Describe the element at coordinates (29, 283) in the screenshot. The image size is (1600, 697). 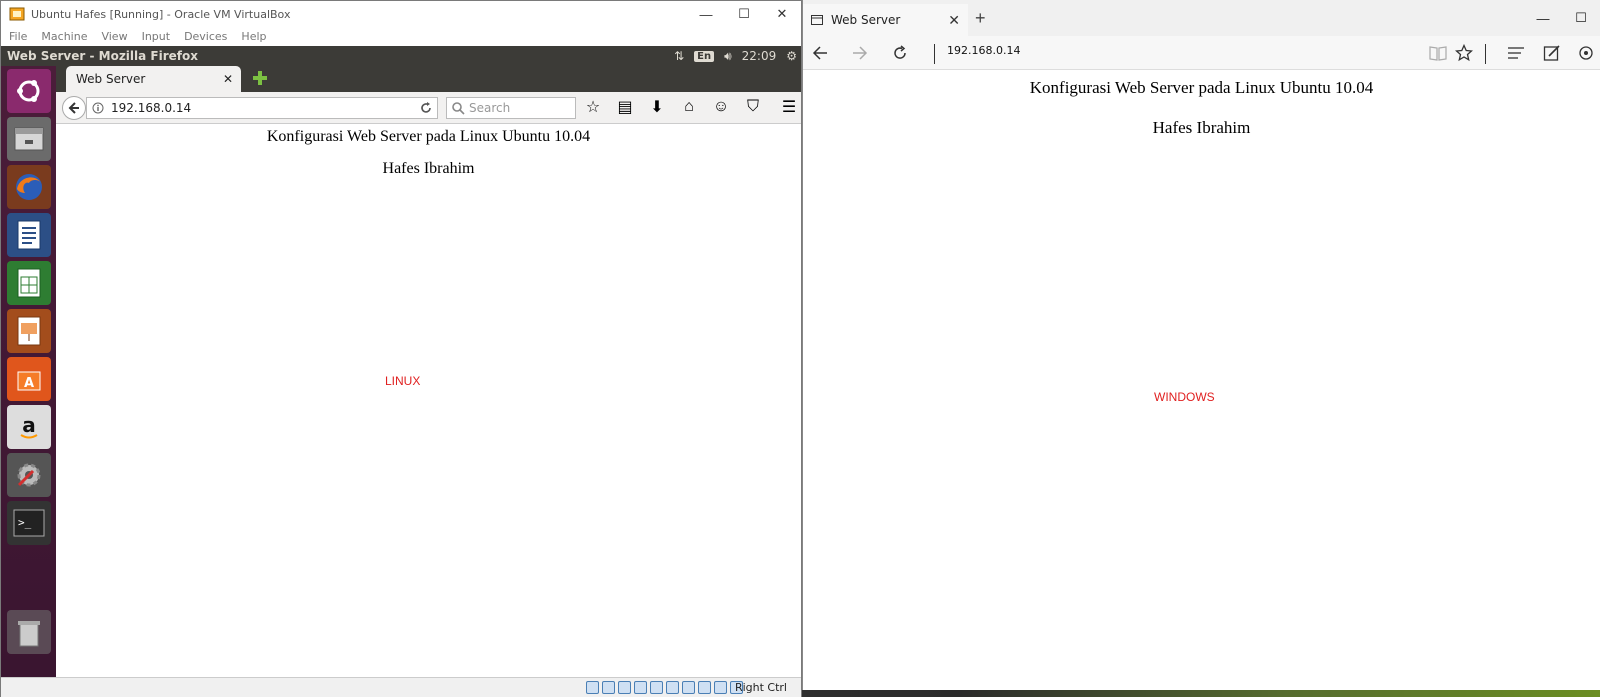
I see `calc-icon` at that location.